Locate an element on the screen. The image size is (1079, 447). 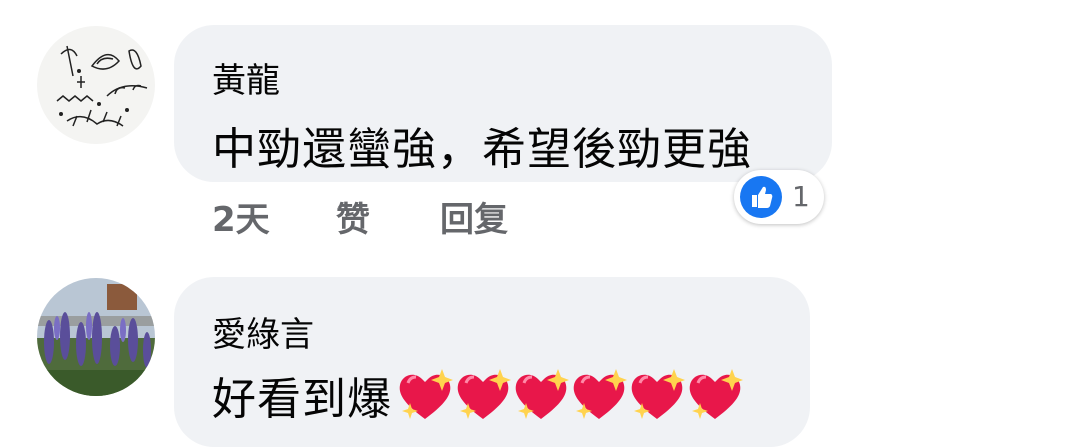
comment-timestamp: 2天 is located at coordinates (241, 216).